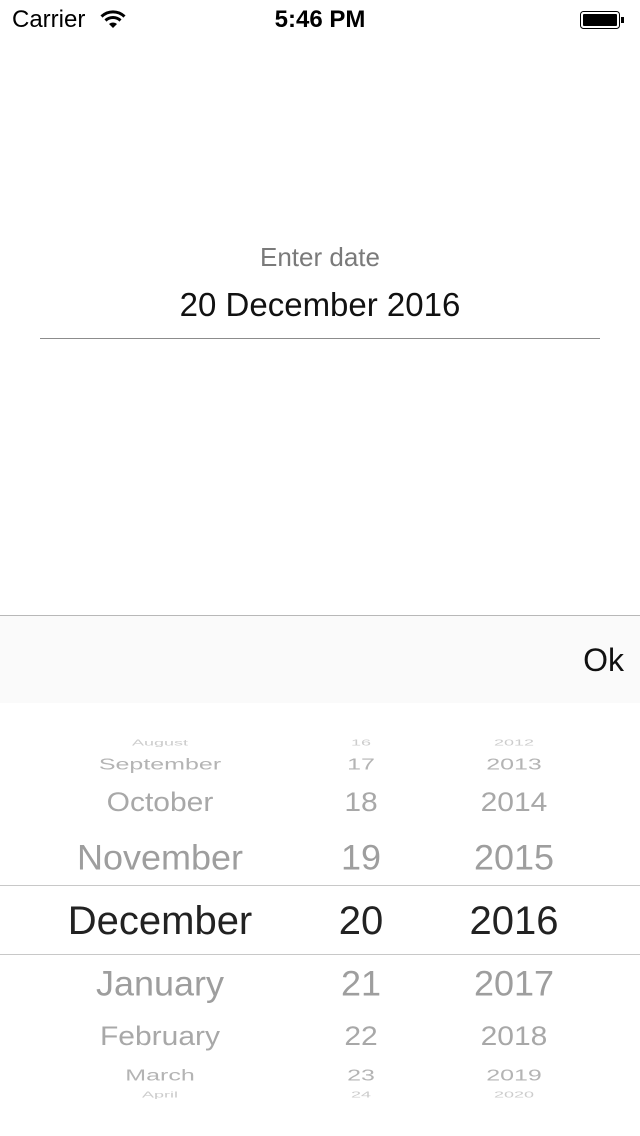 This screenshot has width=640, height=1136. Describe the element at coordinates (602, 20) in the screenshot. I see `battery-icon` at that location.